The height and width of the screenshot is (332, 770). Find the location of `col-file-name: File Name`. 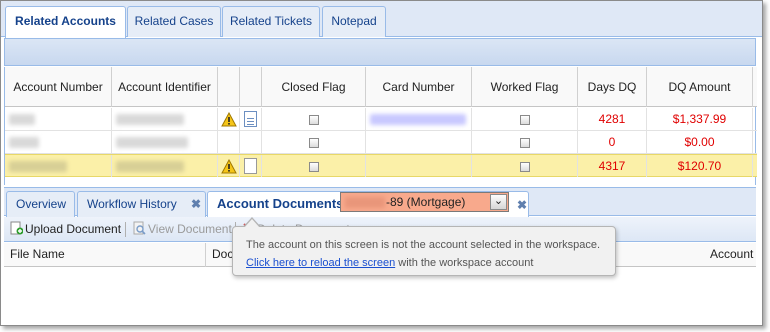

col-file-name: File Name is located at coordinates (105, 255).